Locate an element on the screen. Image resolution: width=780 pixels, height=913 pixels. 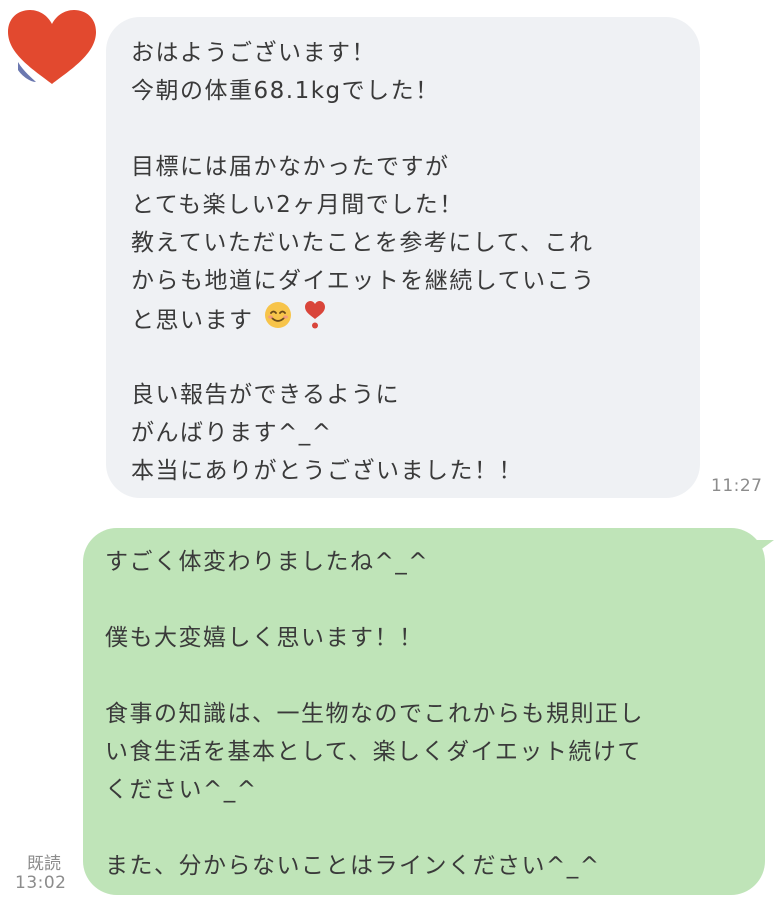
incoming-line: 本当にありがとうございました！！ is located at coordinates (327, 471).